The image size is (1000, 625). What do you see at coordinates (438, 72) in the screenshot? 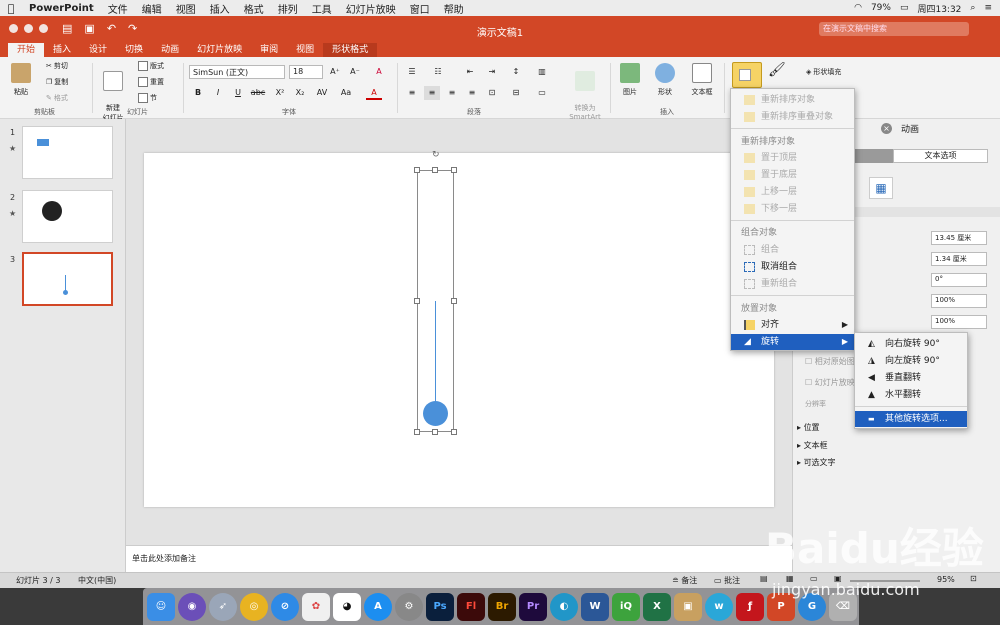
I see `numbering-icon: ☷` at bounding box center [438, 72].